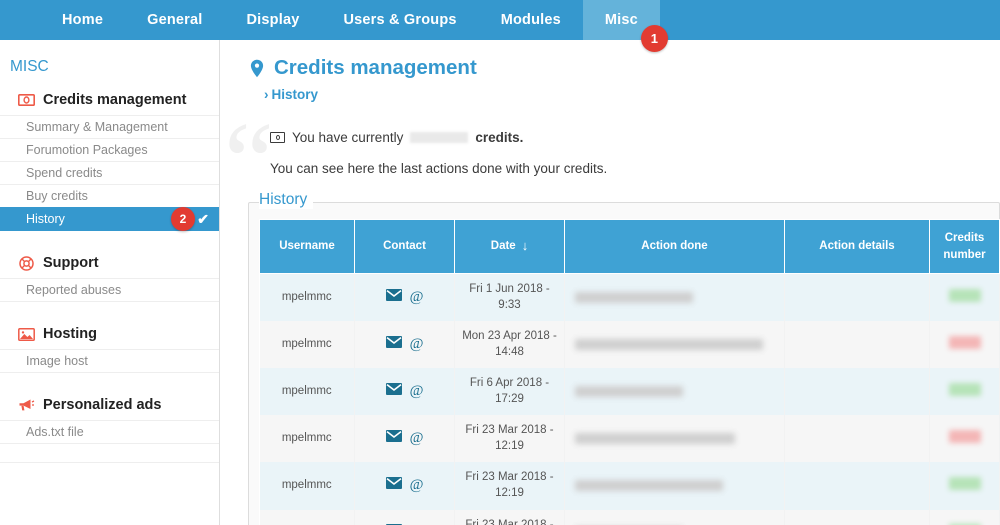  I want to click on sidebar-group-credits-management-label: Credits management, so click(115, 100).